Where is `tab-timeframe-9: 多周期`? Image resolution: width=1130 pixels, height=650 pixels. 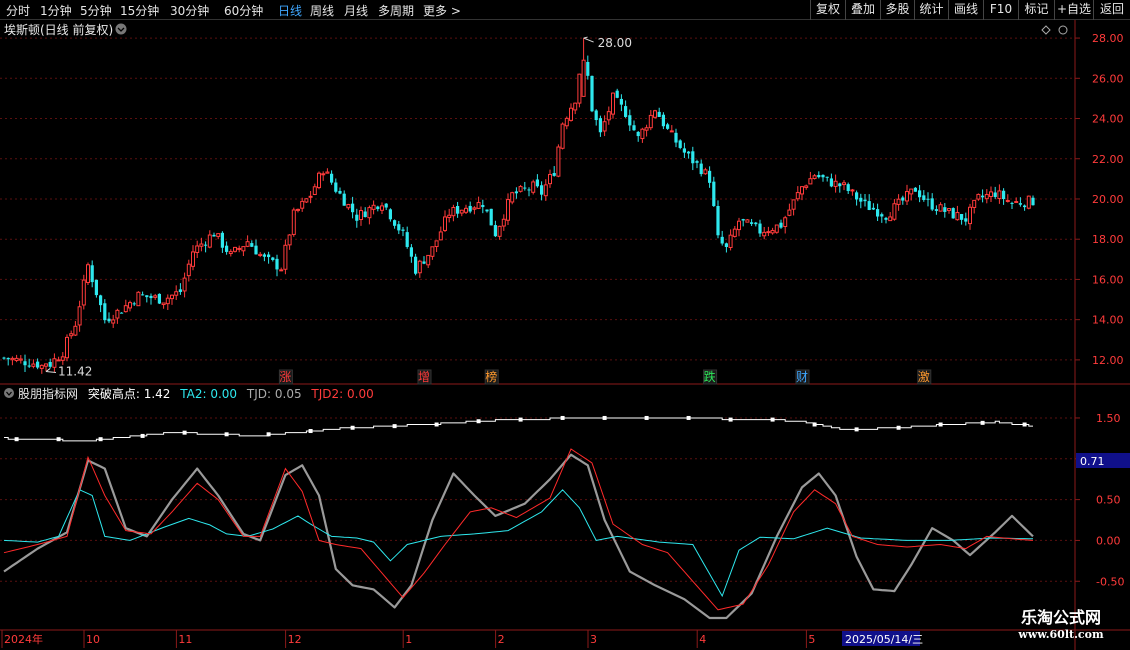 tab-timeframe-9: 多周期 is located at coordinates (396, 10).